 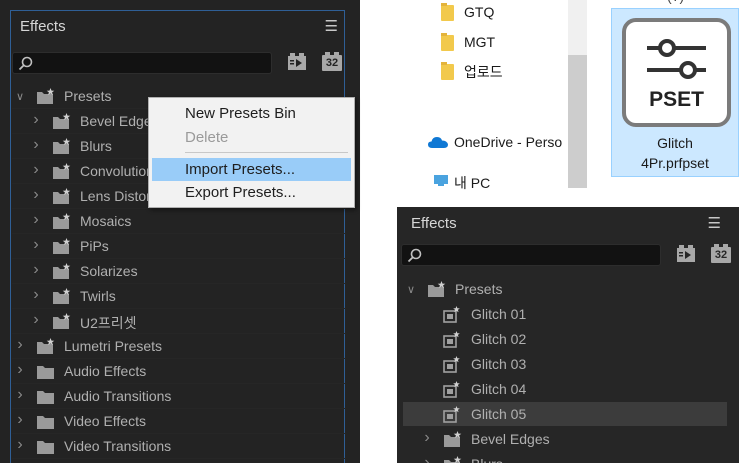 What do you see at coordinates (414, 255) in the screenshot?
I see `search-icon` at bounding box center [414, 255].